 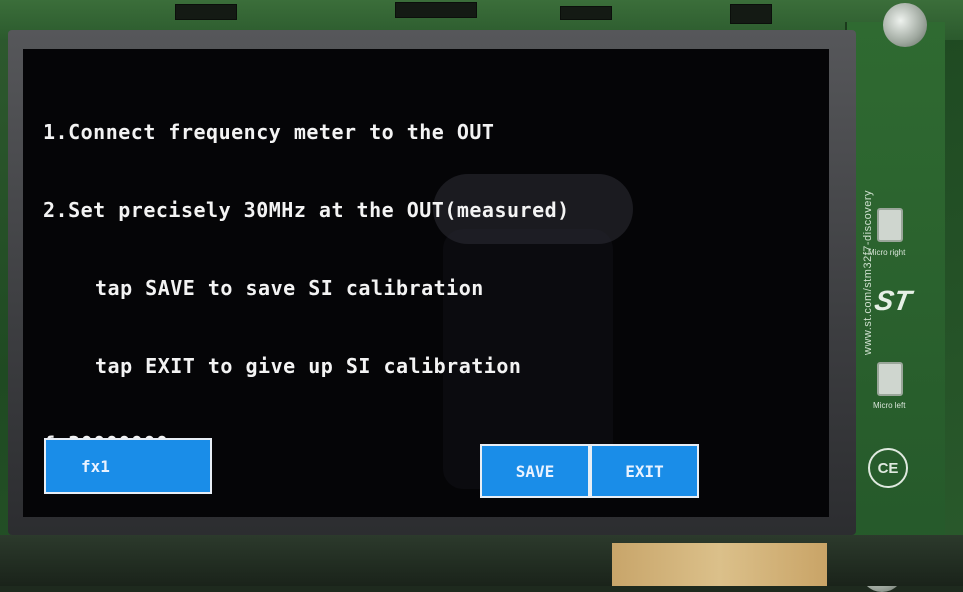 What do you see at coordinates (887, 252) in the screenshot?
I see `mic-right-label: Micro right` at bounding box center [887, 252].